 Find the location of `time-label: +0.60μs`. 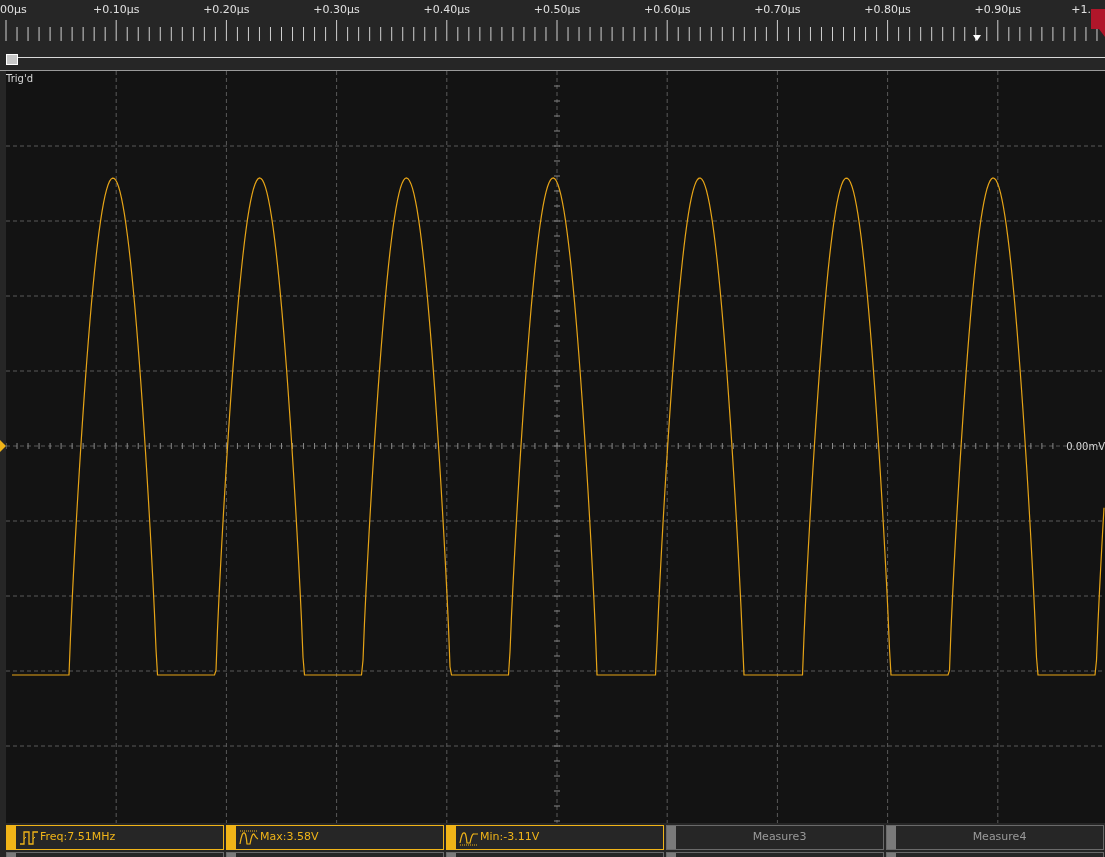

time-label: +0.60μs is located at coordinates (667, 10).